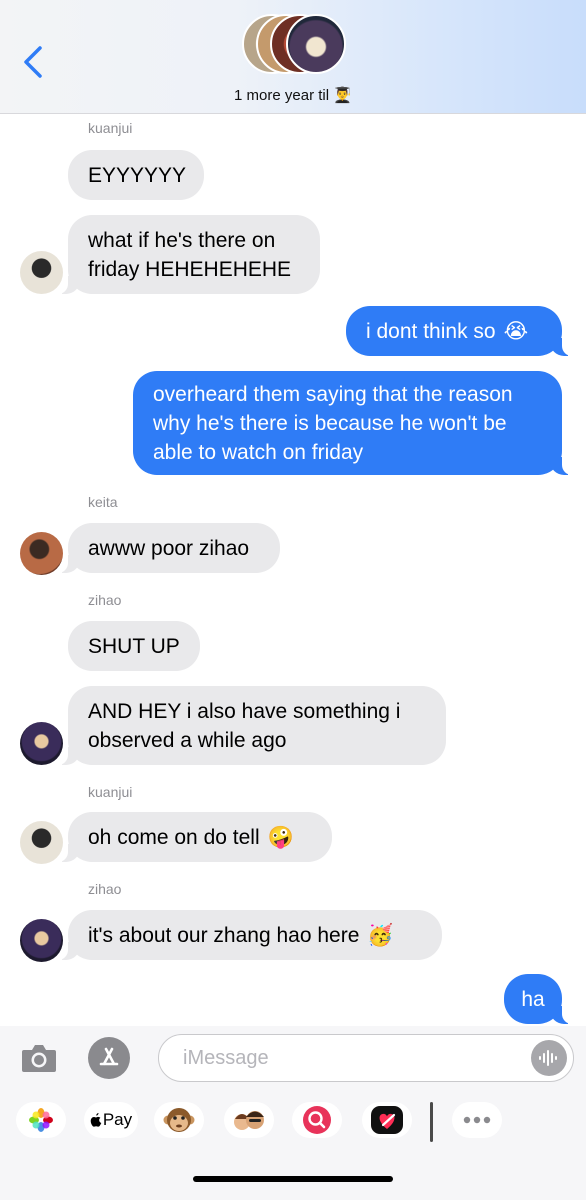 The image size is (586, 1200). Describe the element at coordinates (366, 1058) in the screenshot. I see `message-input: iMessage` at that location.